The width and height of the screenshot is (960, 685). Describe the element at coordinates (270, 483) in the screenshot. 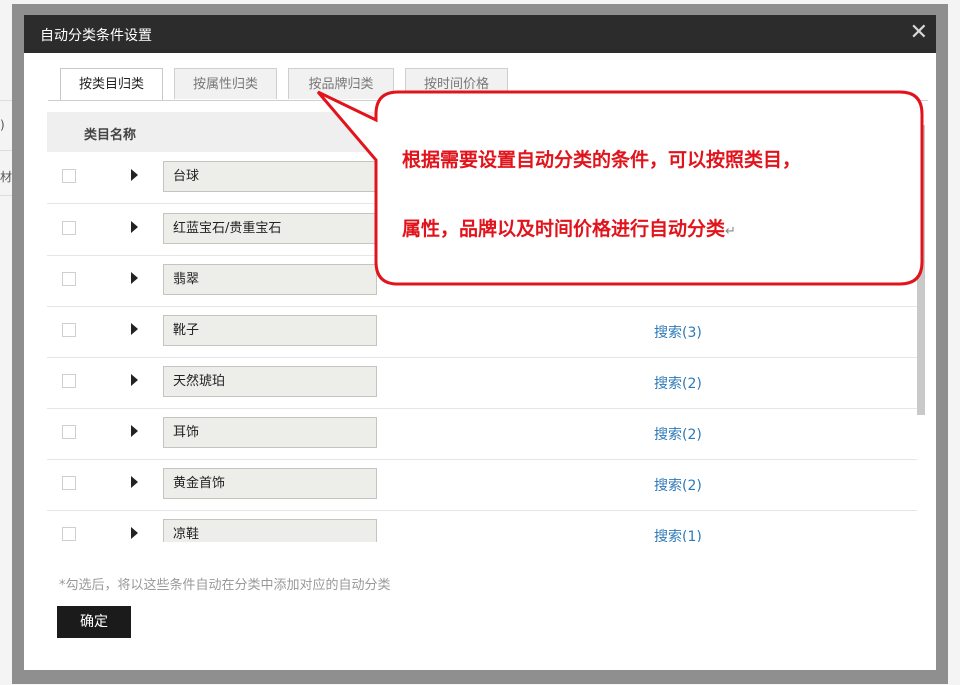

I see `category-name-field: 黄金首饰` at that location.